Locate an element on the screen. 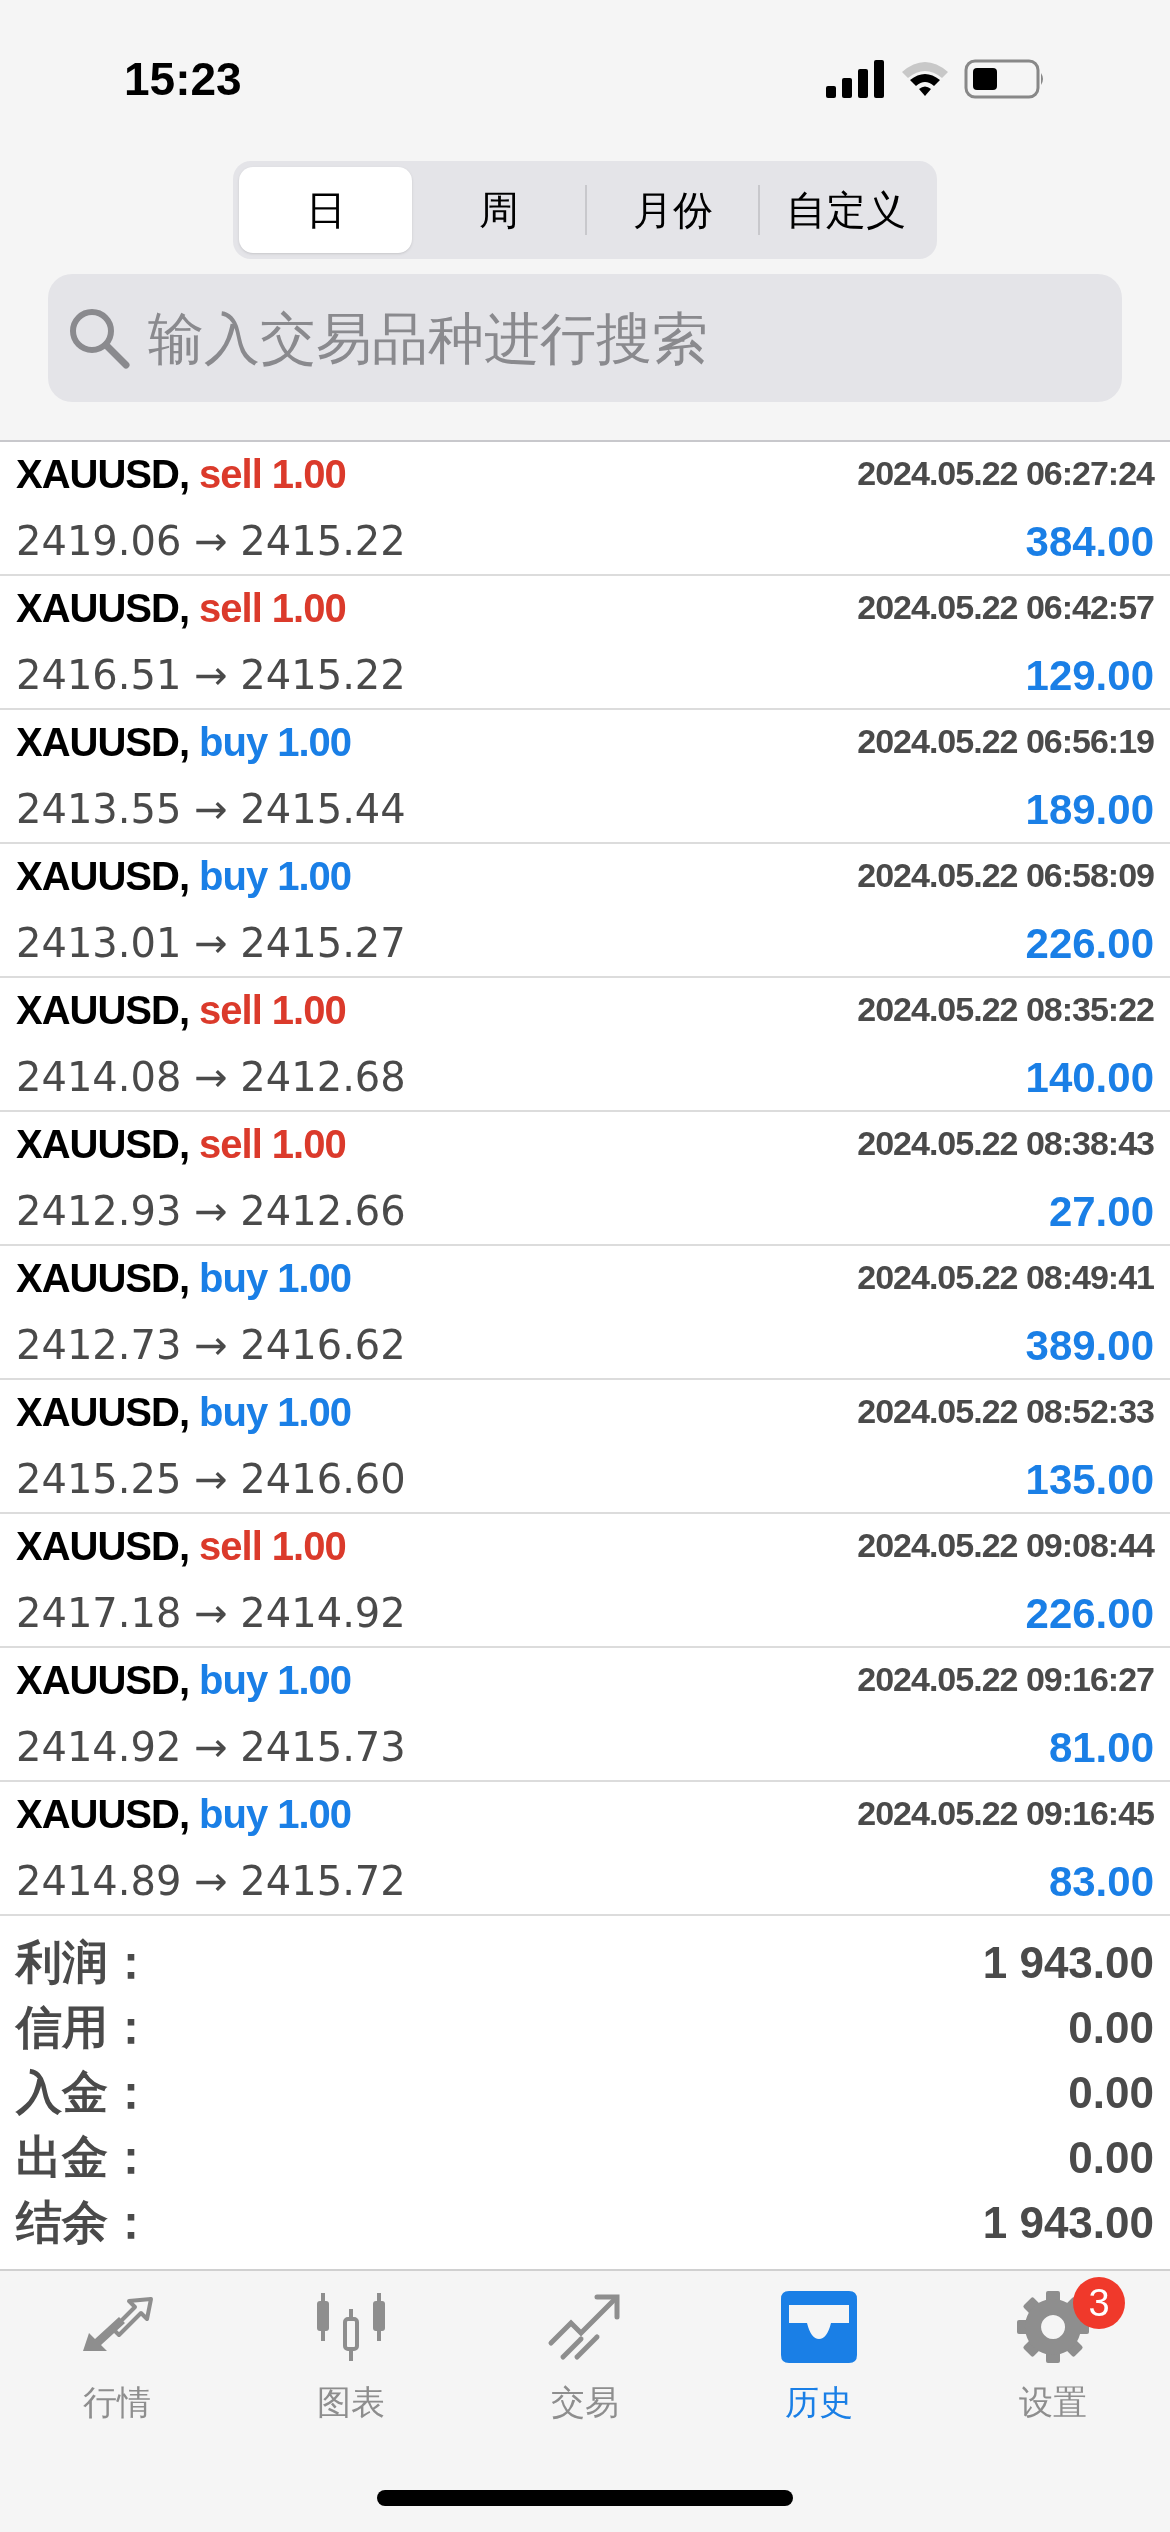  wifi-icon is located at coordinates (925, 79).